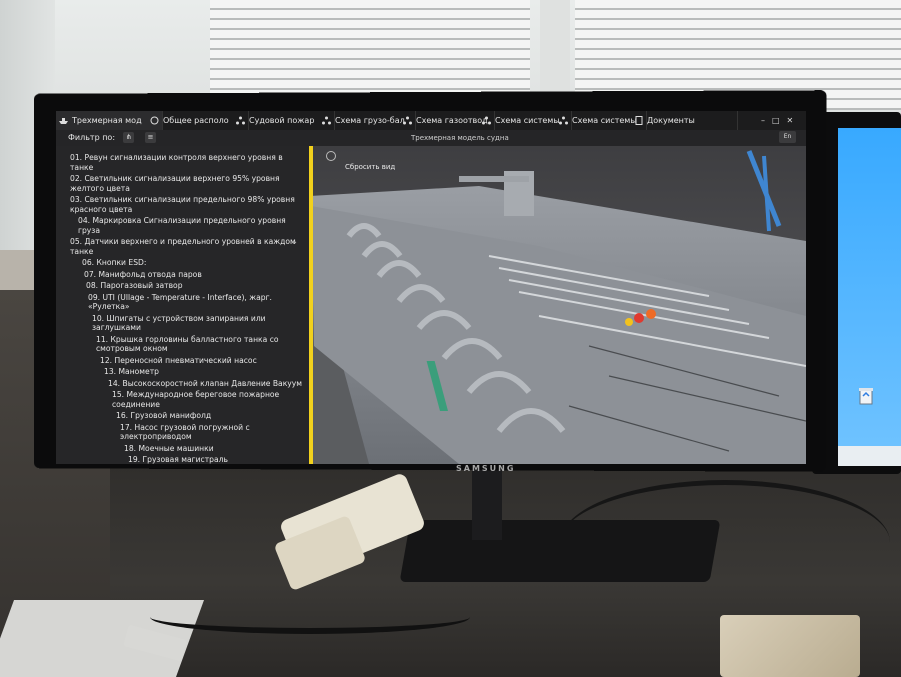 The width and height of the screenshot is (901, 677). Describe the element at coordinates (555, 50) in the screenshot. I see `window-frame` at that location.